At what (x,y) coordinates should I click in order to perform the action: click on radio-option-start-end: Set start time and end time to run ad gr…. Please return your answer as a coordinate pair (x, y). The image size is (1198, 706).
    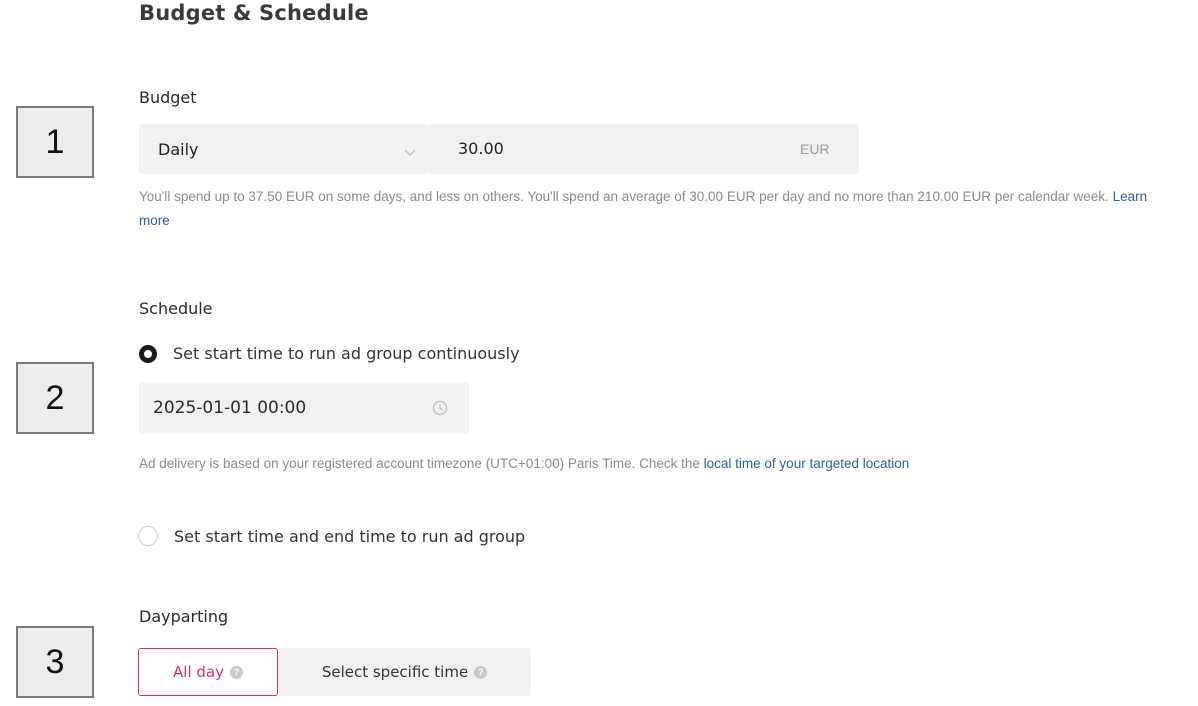
    Looking at the image, I should click on (331, 536).